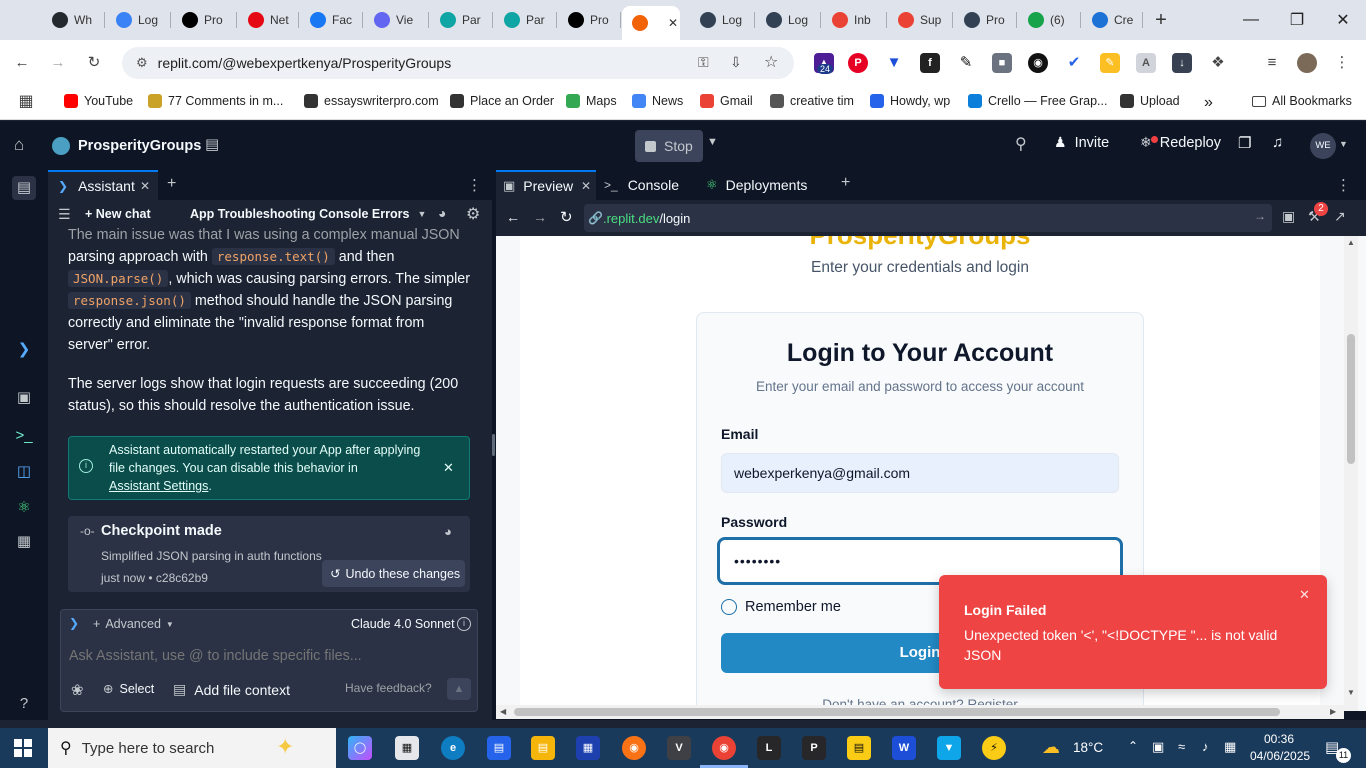  Describe the element at coordinates (894, 63) in the screenshot. I see `vectorly-icon: ▼` at that location.